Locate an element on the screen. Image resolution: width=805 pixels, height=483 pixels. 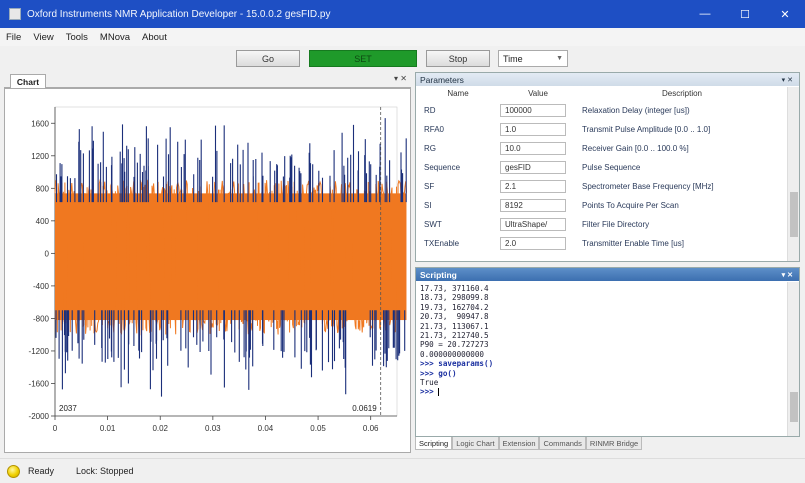
param-name: RD is located at coordinates (430, 110).